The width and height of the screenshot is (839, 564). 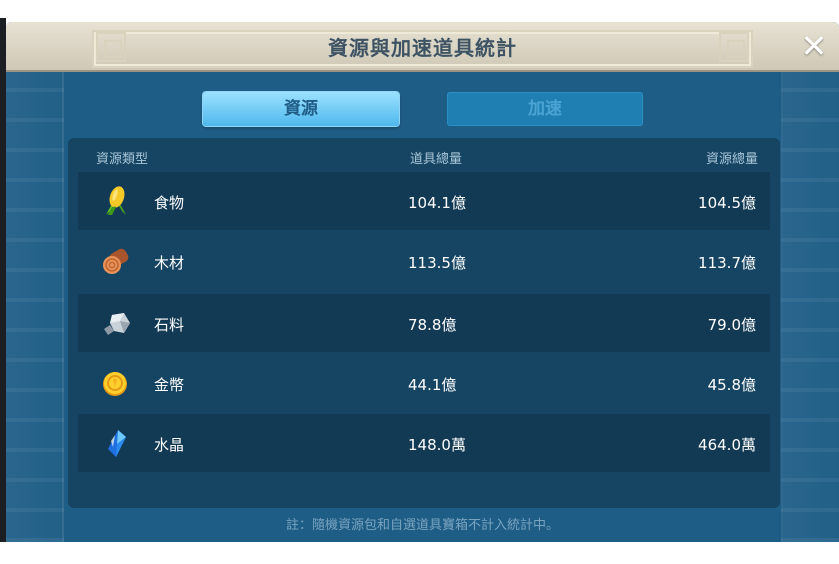 What do you see at coordinates (545, 109) in the screenshot?
I see `tab-speedups: 加速` at bounding box center [545, 109].